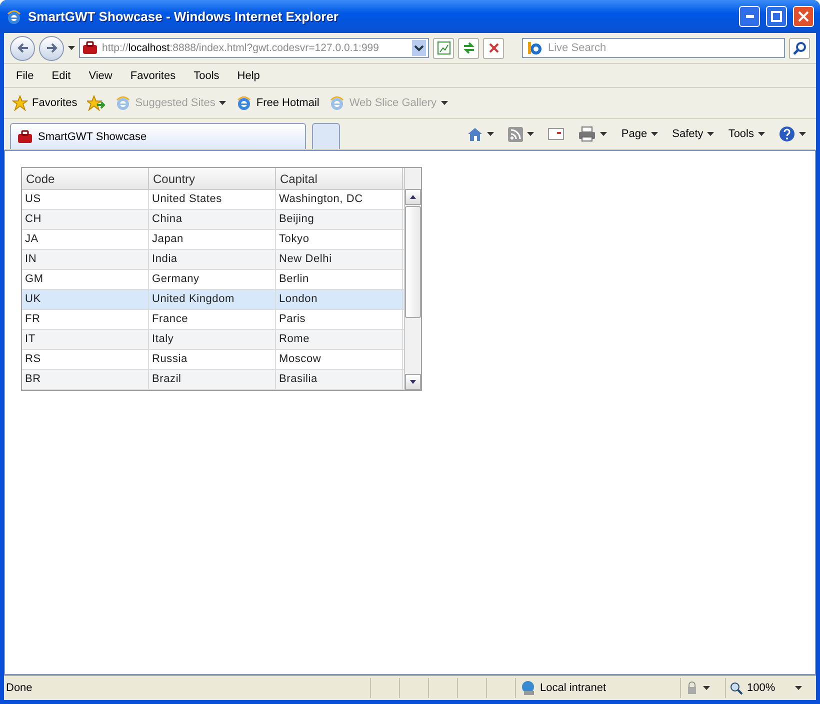 The image size is (820, 704). Describe the element at coordinates (653, 48) in the screenshot. I see `search-field: Live Search` at that location.